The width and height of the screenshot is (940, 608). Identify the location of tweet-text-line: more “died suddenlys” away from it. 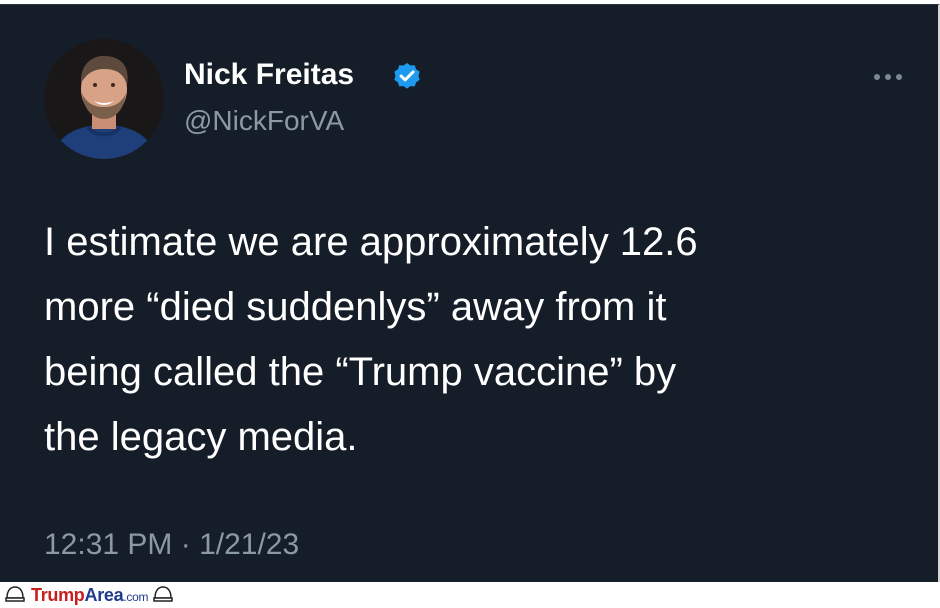
(355, 307).